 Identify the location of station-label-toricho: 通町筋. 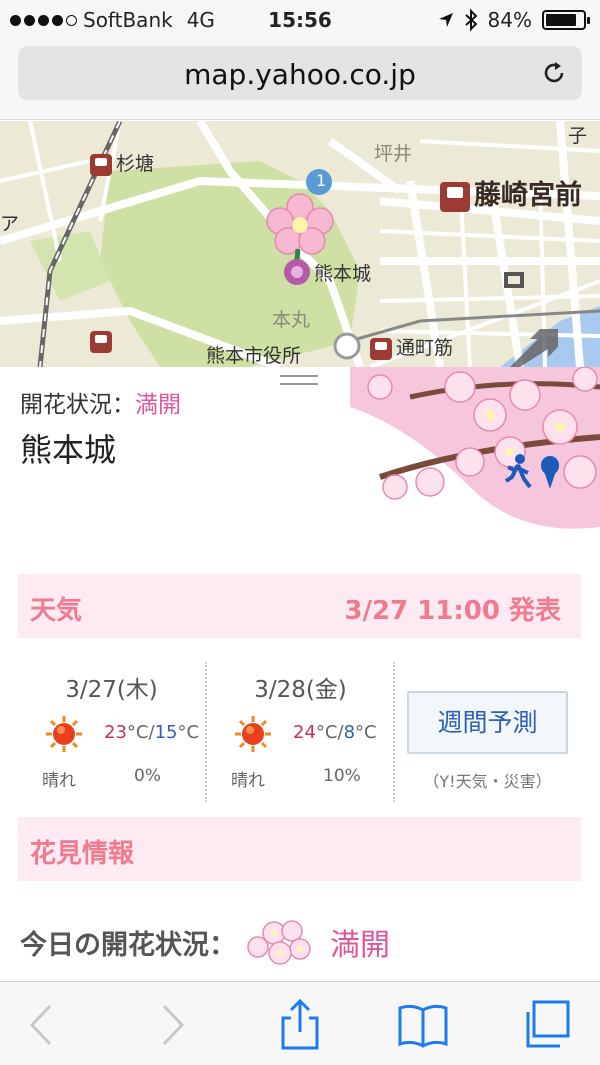
(411, 346).